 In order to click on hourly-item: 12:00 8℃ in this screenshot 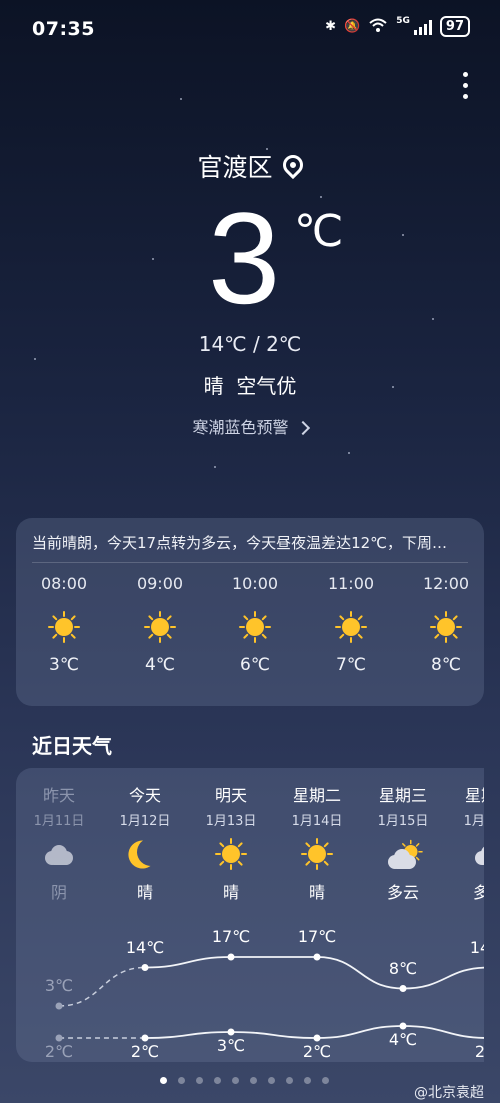, I will do `click(446, 624)`.